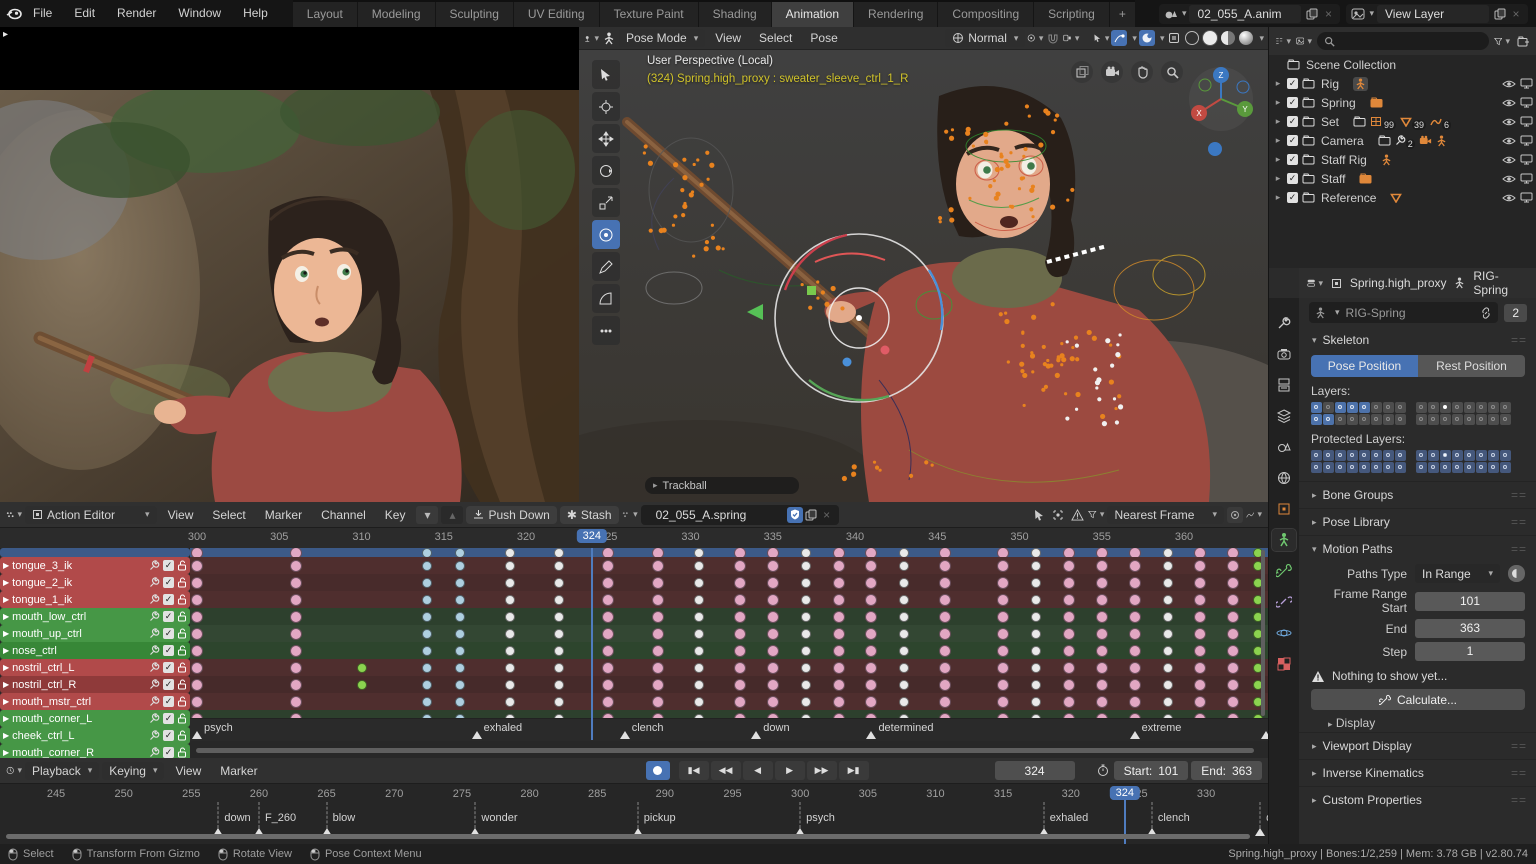 This screenshot has height=864, width=1536. Describe the element at coordinates (1402, 140) in the screenshot. I see `outliner-row-camera: ▸ ✓ Camera 2` at that location.